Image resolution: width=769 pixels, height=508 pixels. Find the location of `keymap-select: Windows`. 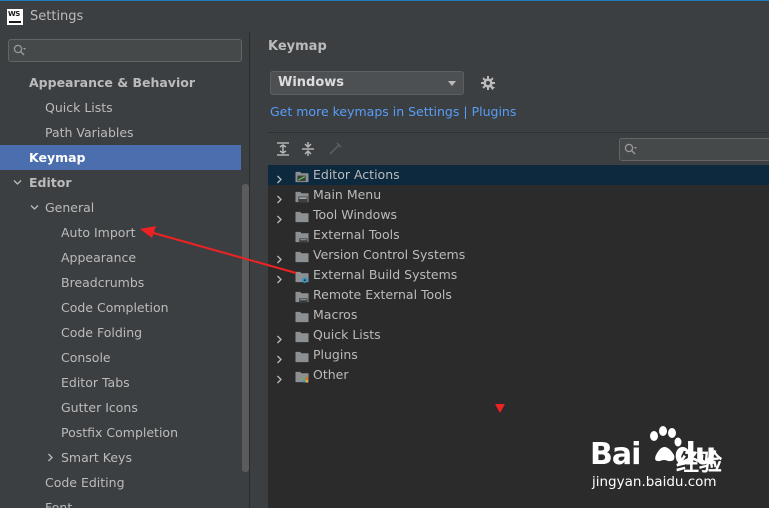

keymap-select: Windows is located at coordinates (367, 83).